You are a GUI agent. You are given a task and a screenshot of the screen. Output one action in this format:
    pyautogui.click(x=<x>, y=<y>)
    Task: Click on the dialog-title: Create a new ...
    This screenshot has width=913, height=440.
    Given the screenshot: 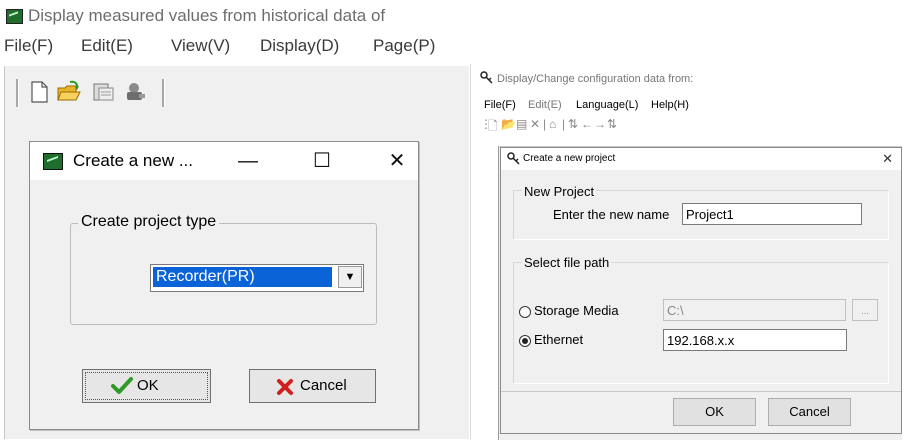 What is the action you would take?
    pyautogui.click(x=133, y=160)
    